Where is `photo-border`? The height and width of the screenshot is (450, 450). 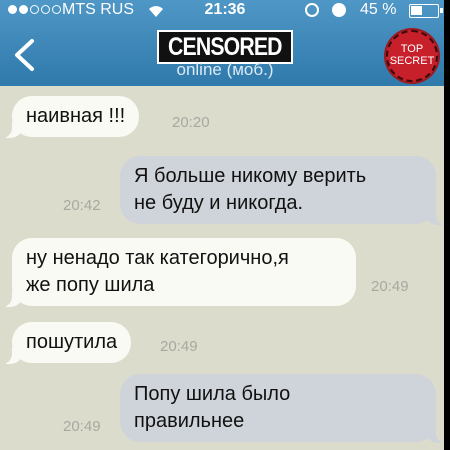
photo-border is located at coordinates (447, 225).